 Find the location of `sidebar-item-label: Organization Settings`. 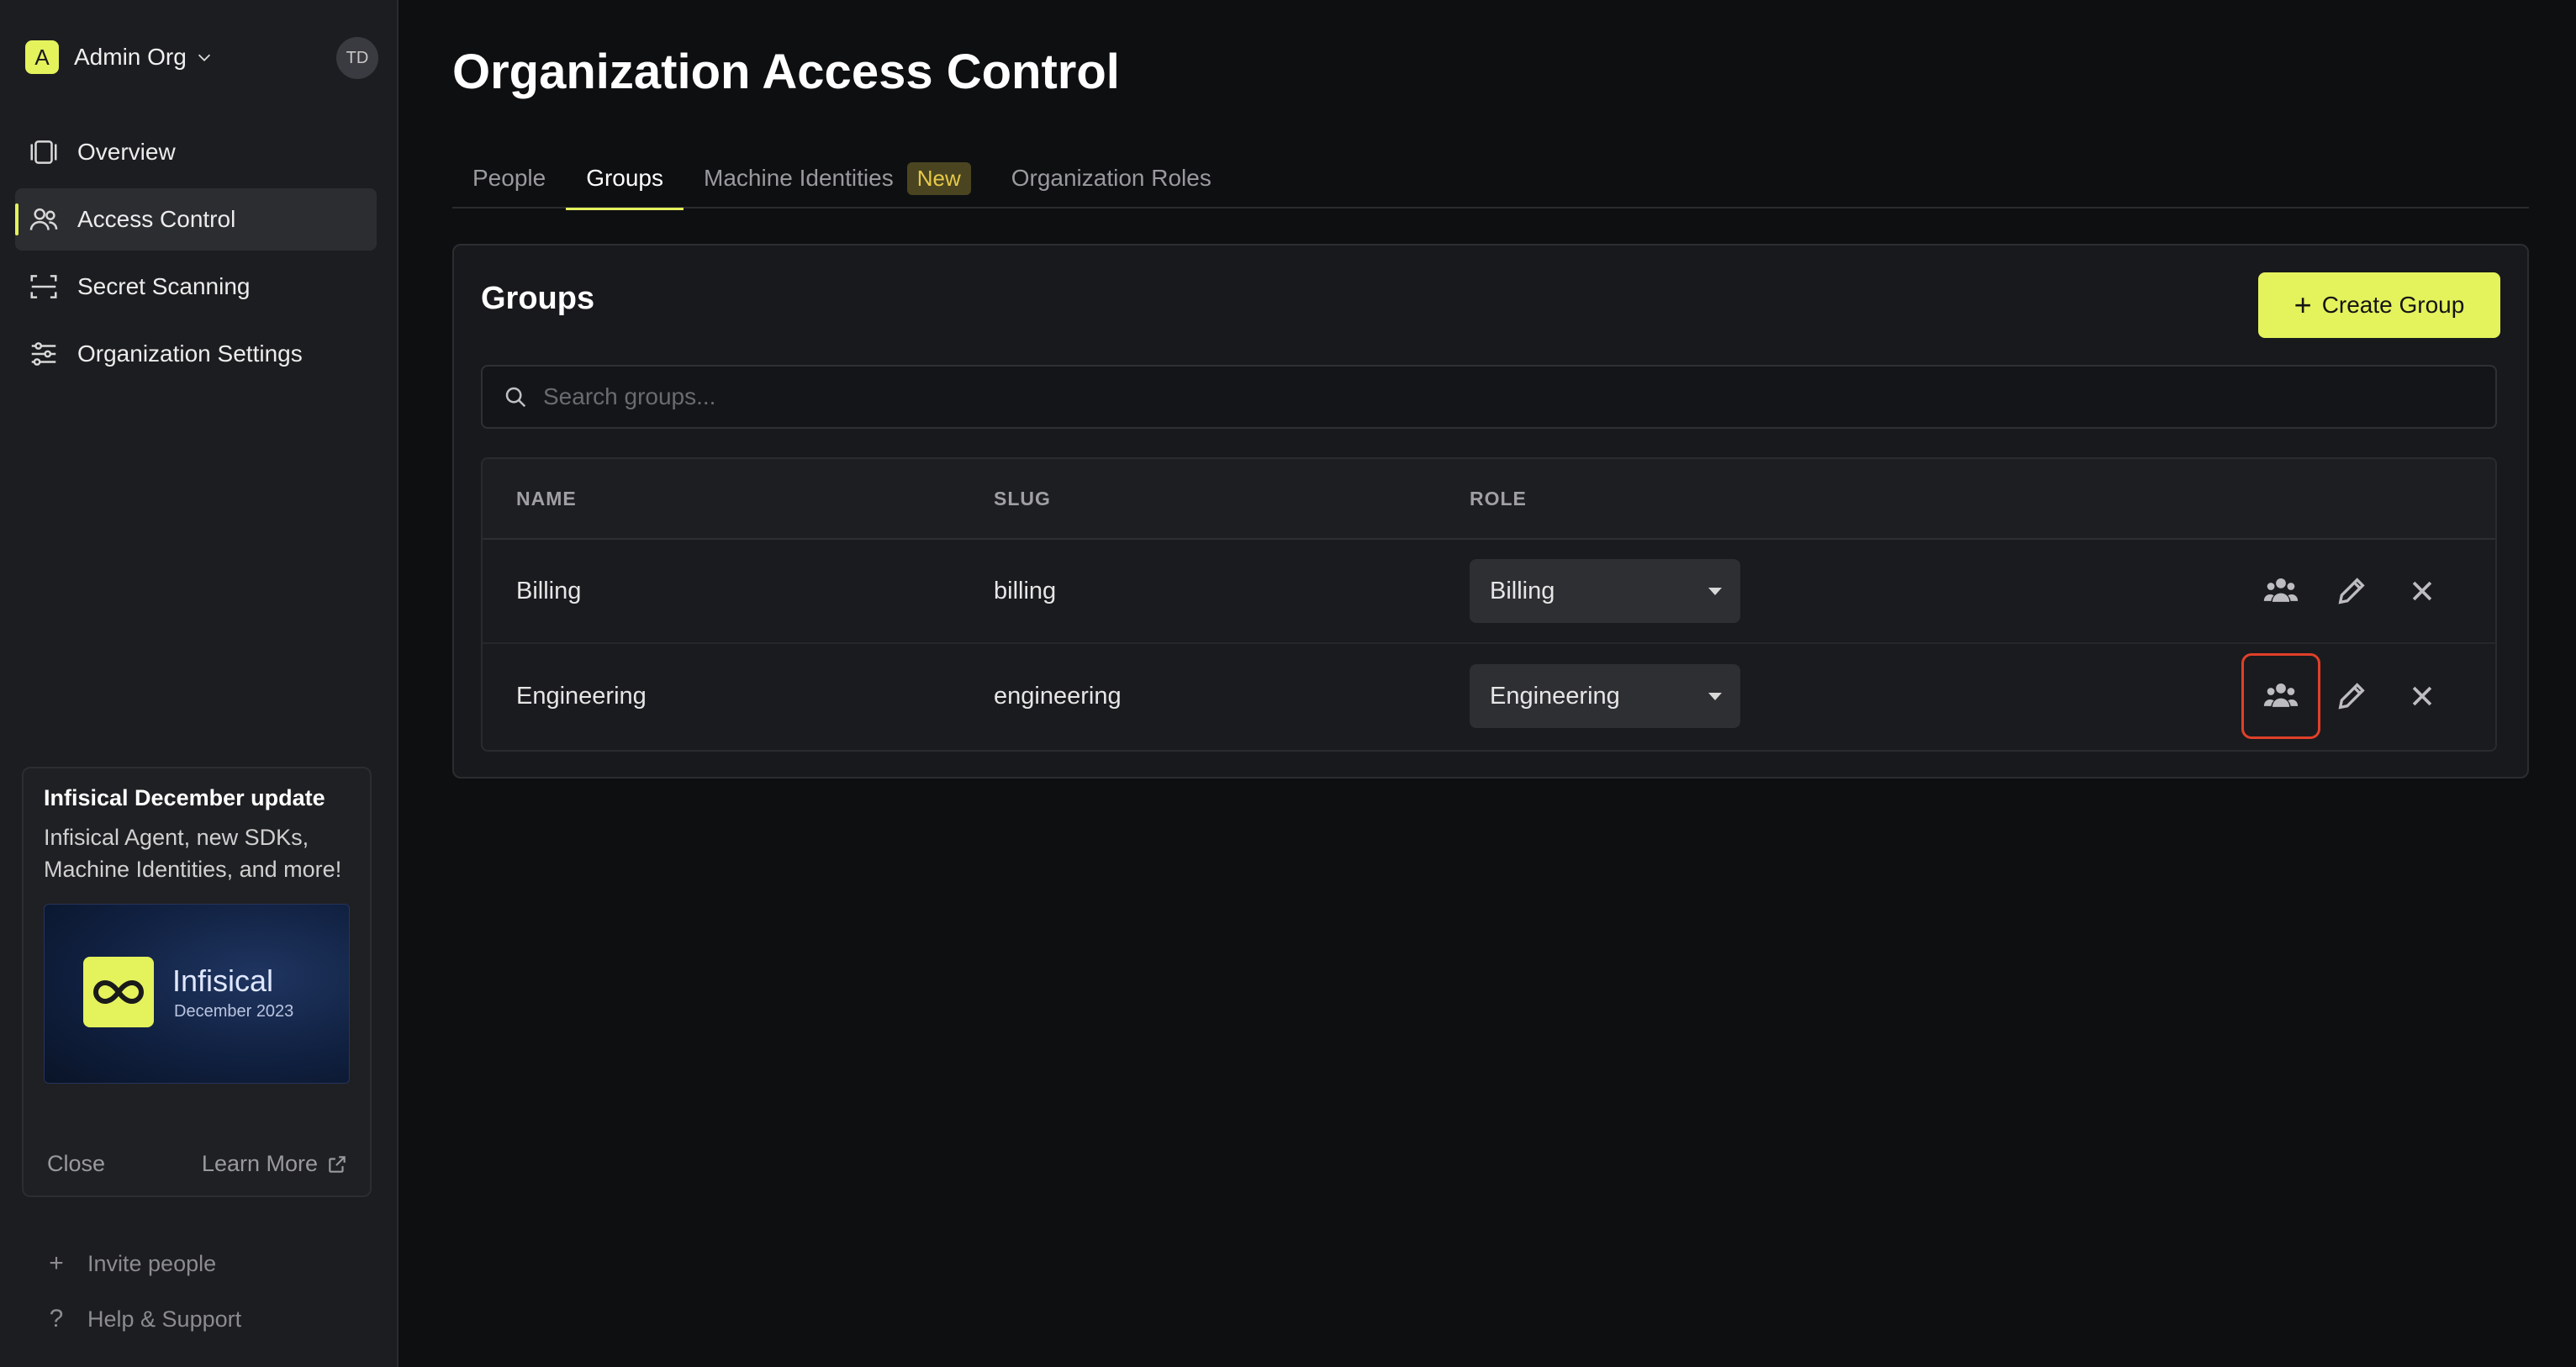

sidebar-item-label: Organization Settings is located at coordinates (190, 354).